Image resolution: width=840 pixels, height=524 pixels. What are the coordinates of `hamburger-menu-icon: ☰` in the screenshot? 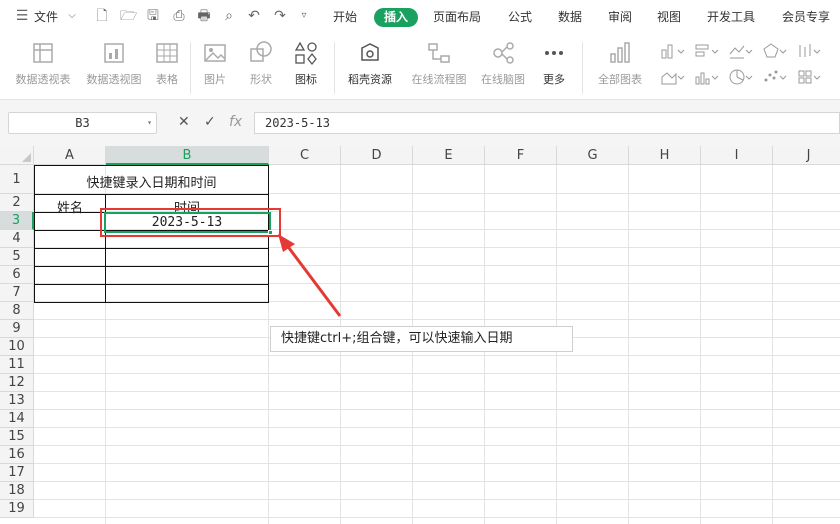 It's located at (22, 16).